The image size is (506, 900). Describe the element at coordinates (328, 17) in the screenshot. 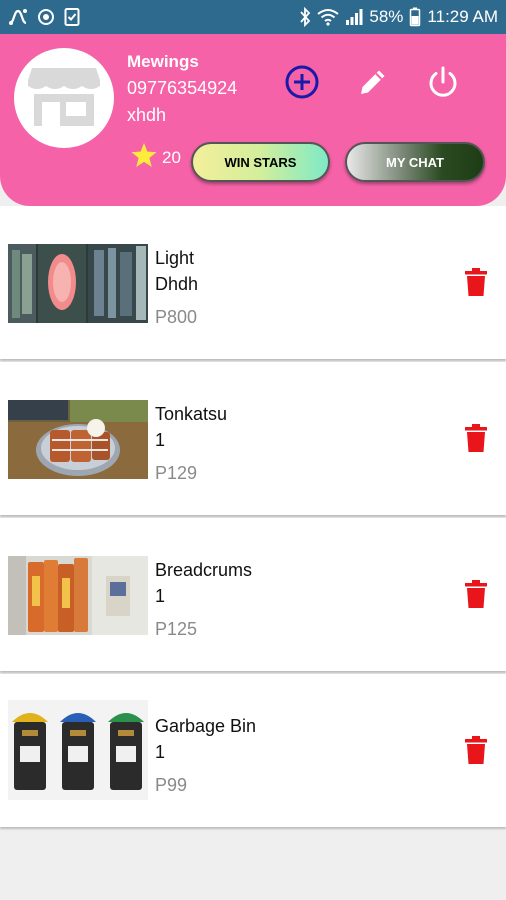

I see `wifi-icon` at that location.